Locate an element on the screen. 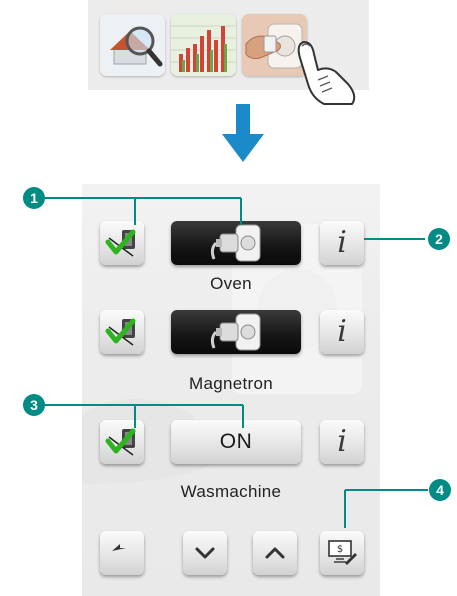  callout-badge-2: 2 is located at coordinates (439, 239).